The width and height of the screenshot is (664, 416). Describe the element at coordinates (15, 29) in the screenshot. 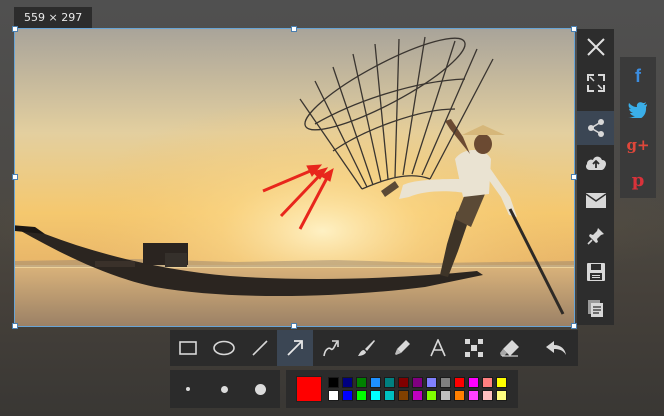

I see `resize-handle-top-left` at that location.